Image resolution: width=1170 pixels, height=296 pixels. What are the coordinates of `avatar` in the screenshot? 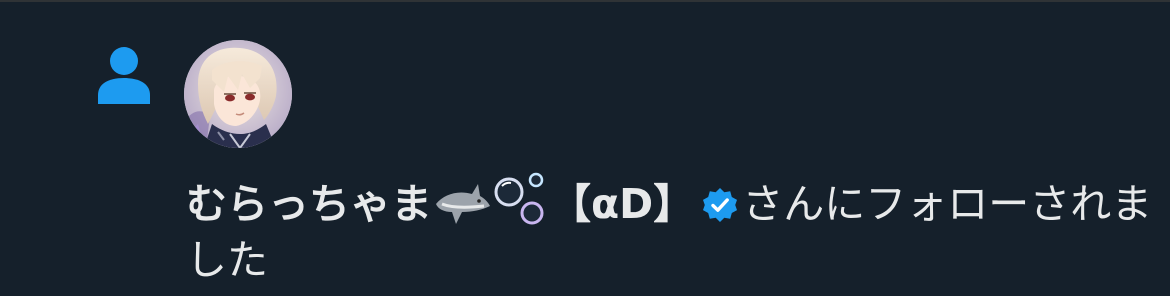 It's located at (238, 94).